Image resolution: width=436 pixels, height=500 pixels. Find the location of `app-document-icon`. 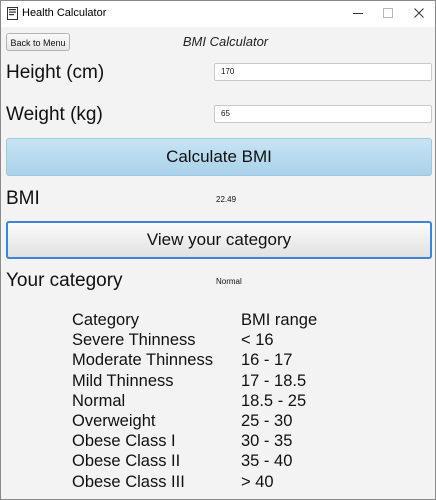

app-document-icon is located at coordinates (12, 13).